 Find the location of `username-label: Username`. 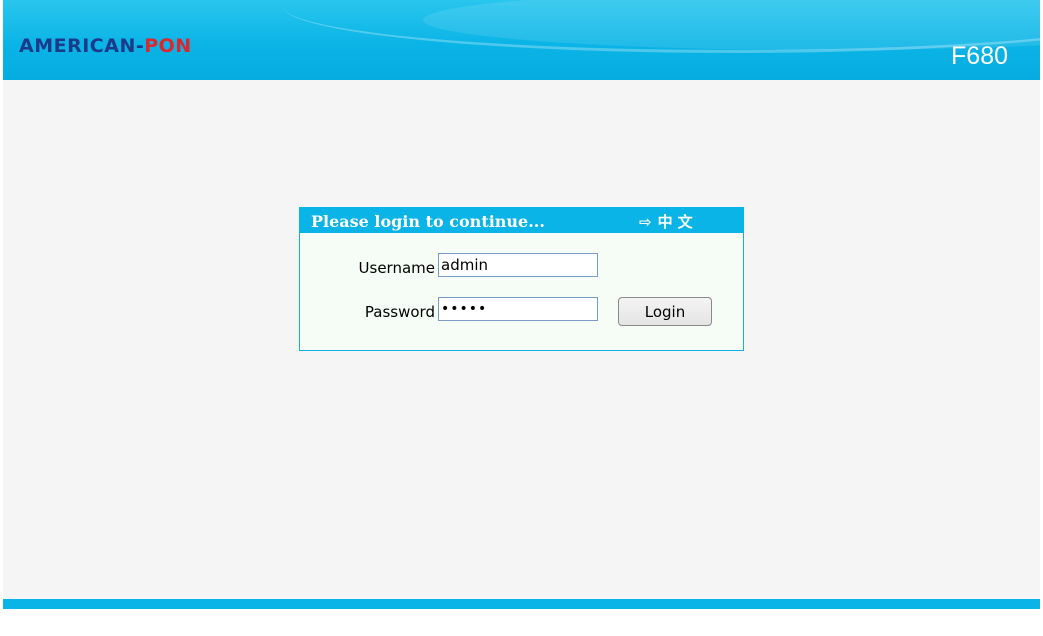

username-label: Username is located at coordinates (396, 268).